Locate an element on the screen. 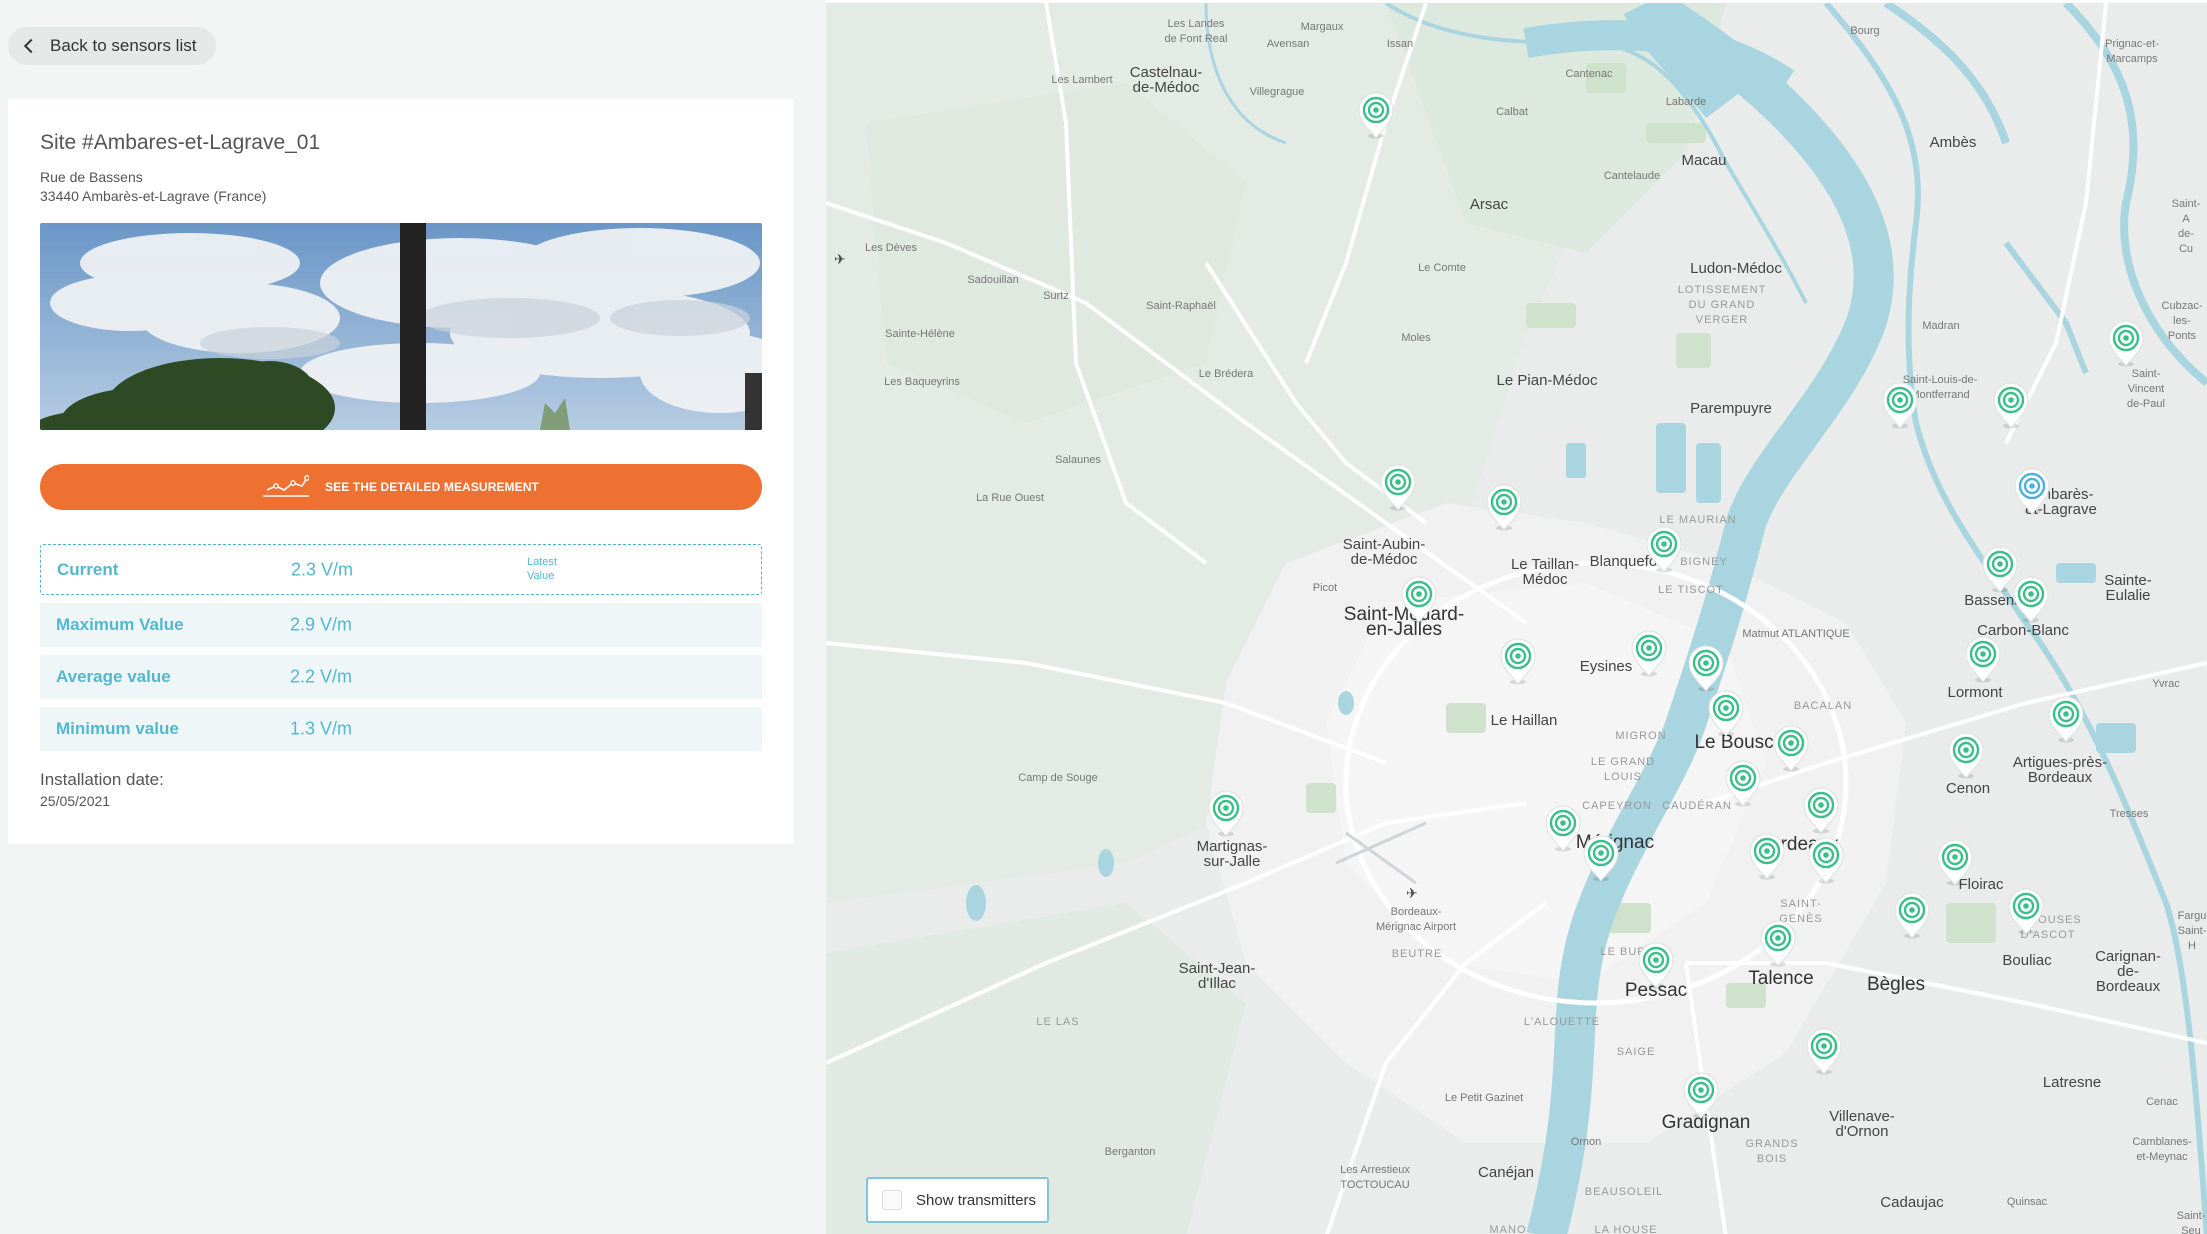  map-label: Canéjan is located at coordinates (1506, 1172).